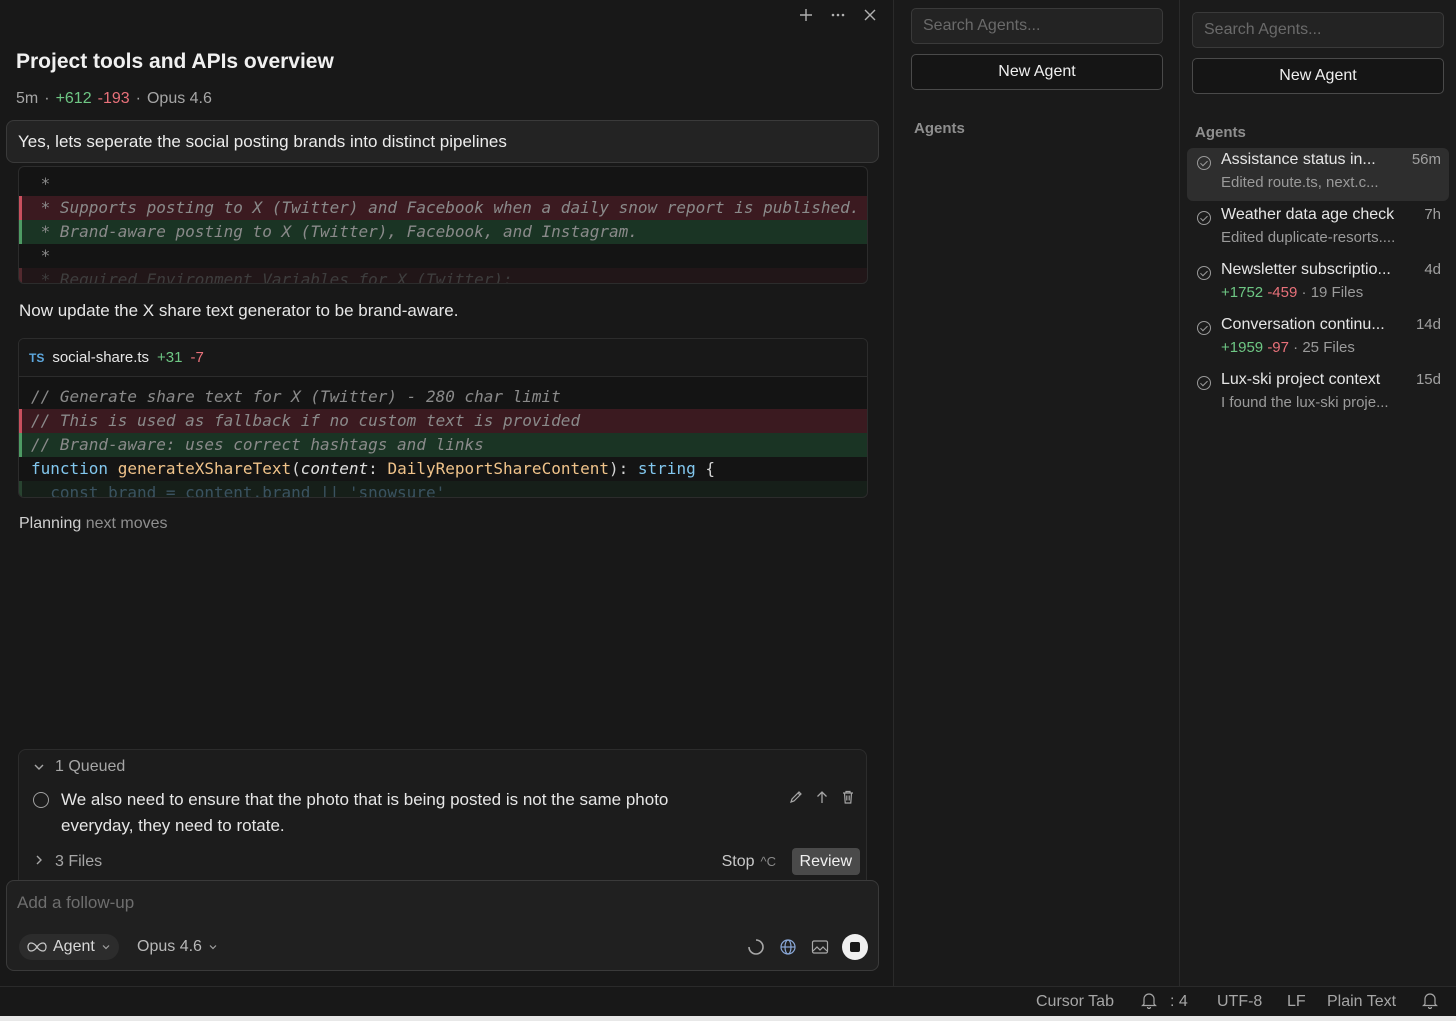 This screenshot has height=1021, width=1456. Describe the element at coordinates (728, 1018) in the screenshot. I see `bottom-strip` at that location.